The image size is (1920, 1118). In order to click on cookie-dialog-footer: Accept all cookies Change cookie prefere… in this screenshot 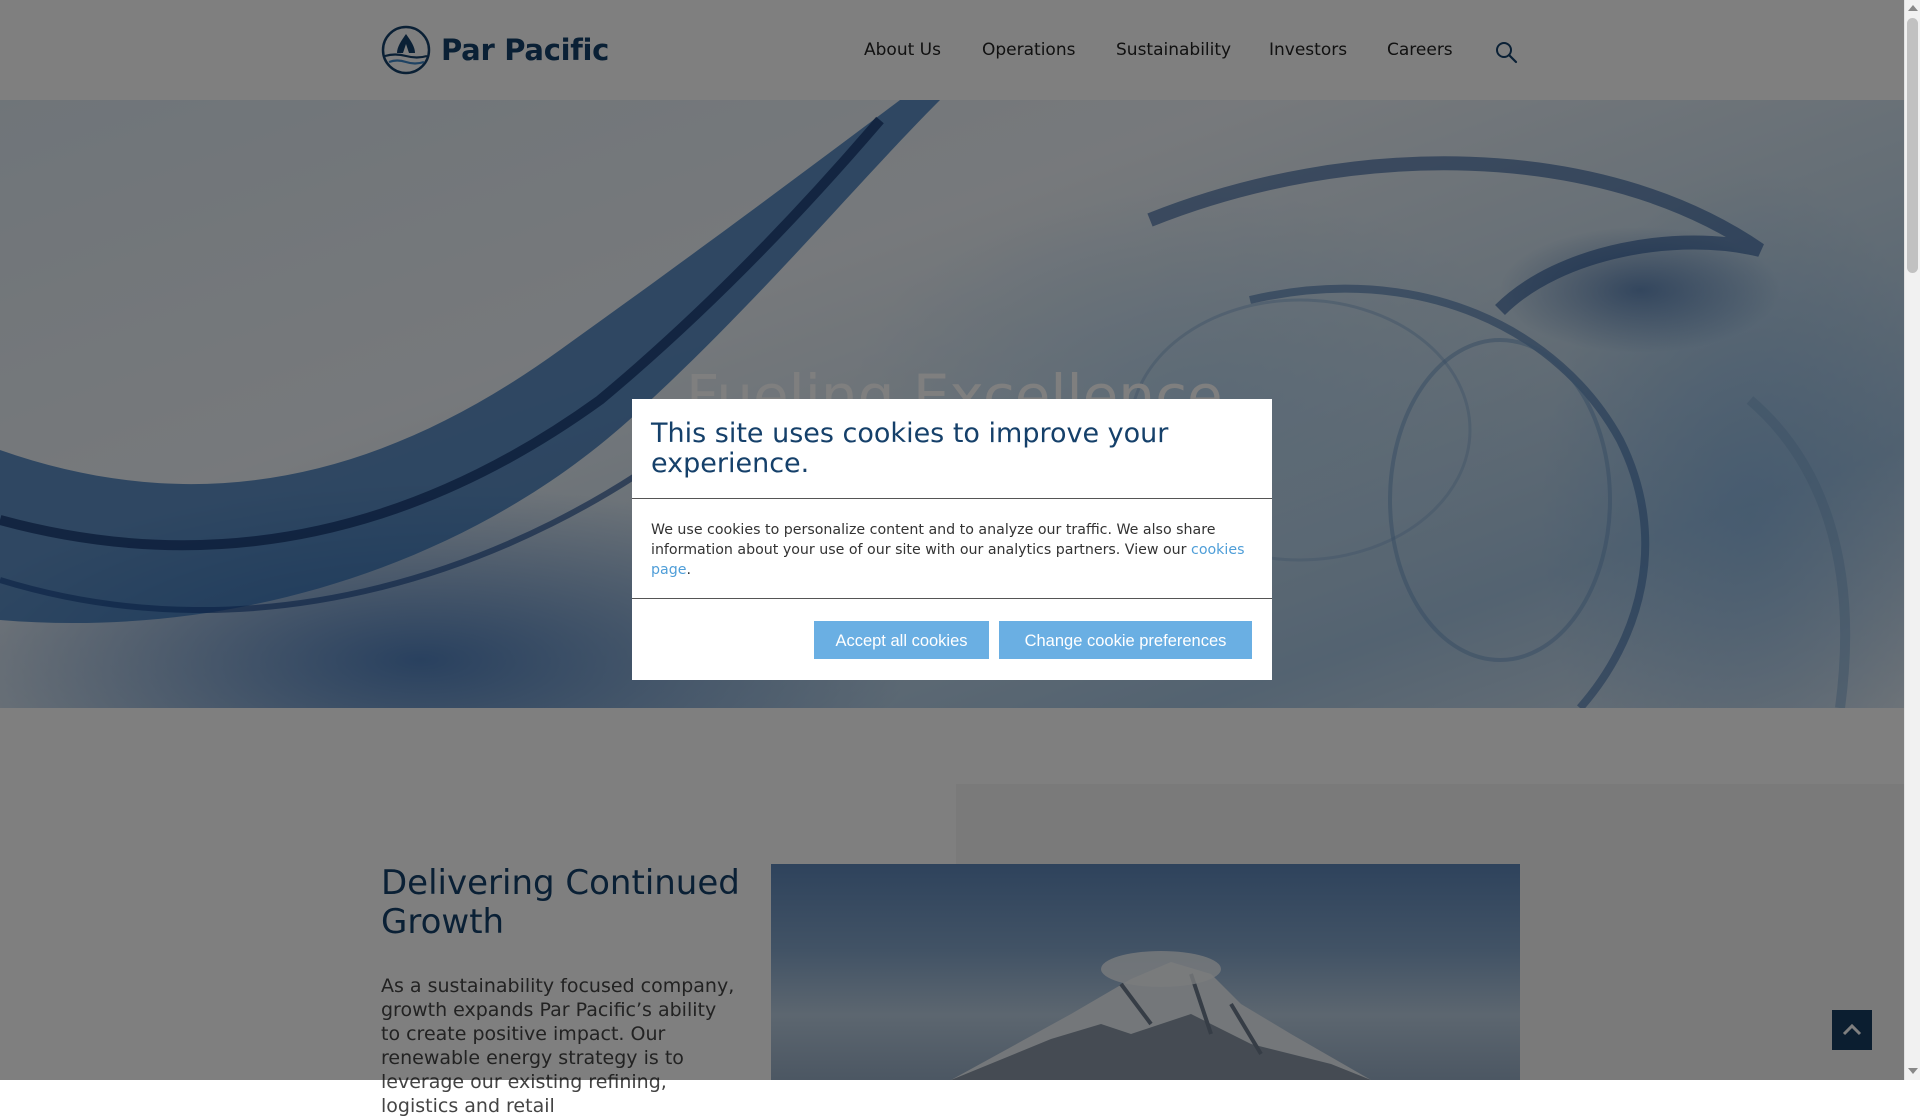, I will do `click(952, 639)`.